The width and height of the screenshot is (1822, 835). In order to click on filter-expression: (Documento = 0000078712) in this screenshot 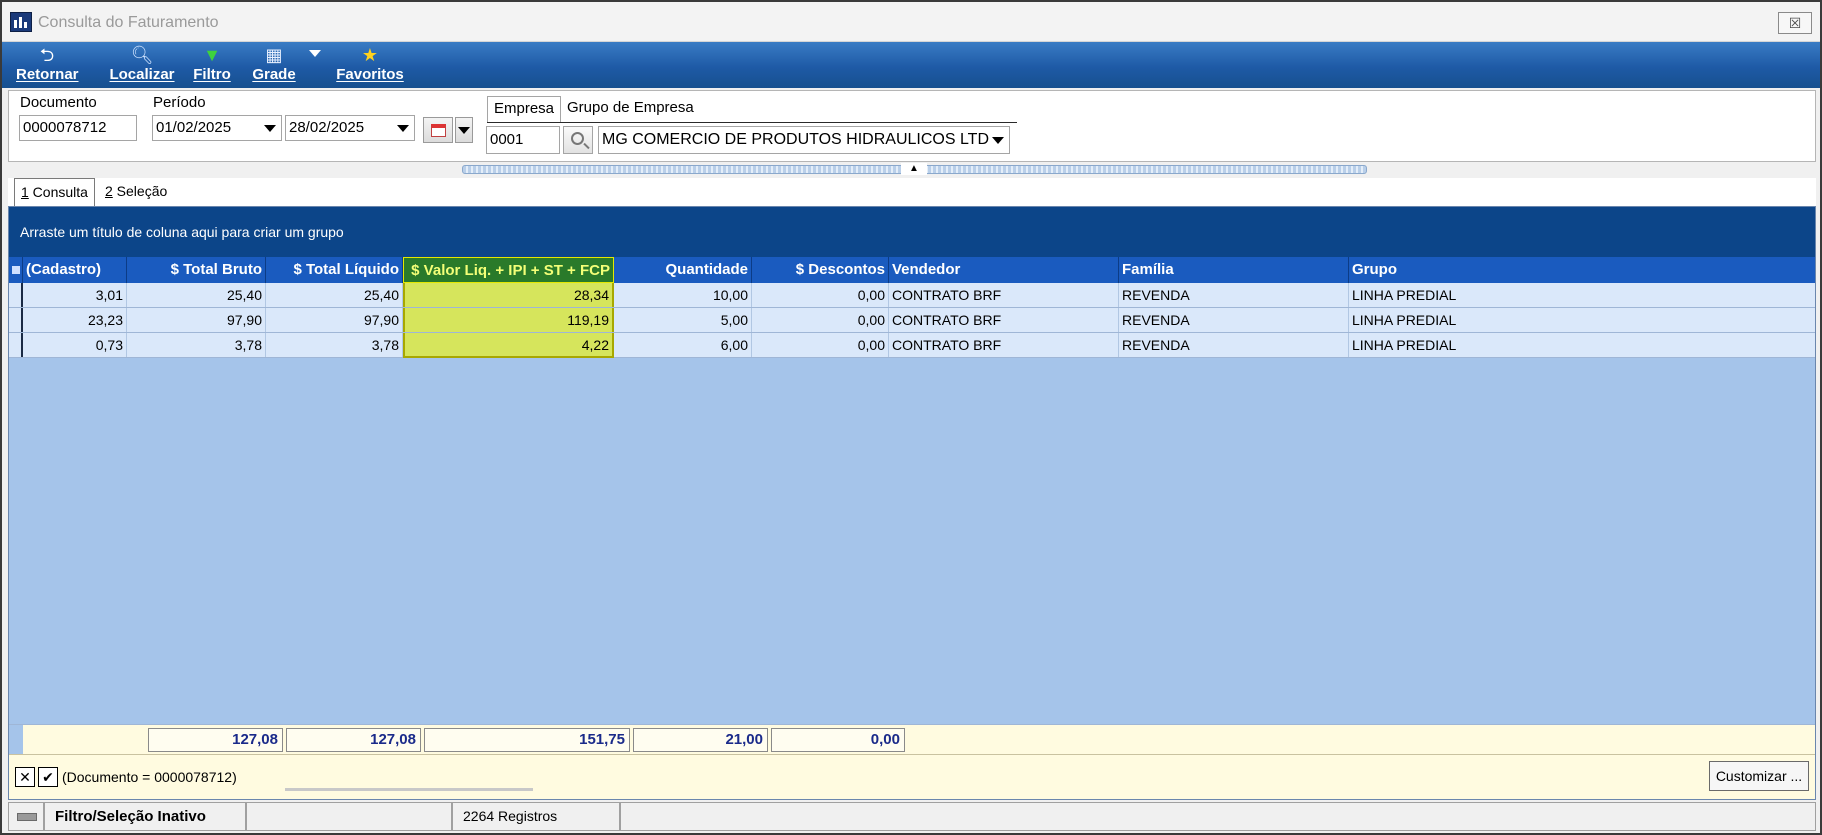, I will do `click(149, 777)`.